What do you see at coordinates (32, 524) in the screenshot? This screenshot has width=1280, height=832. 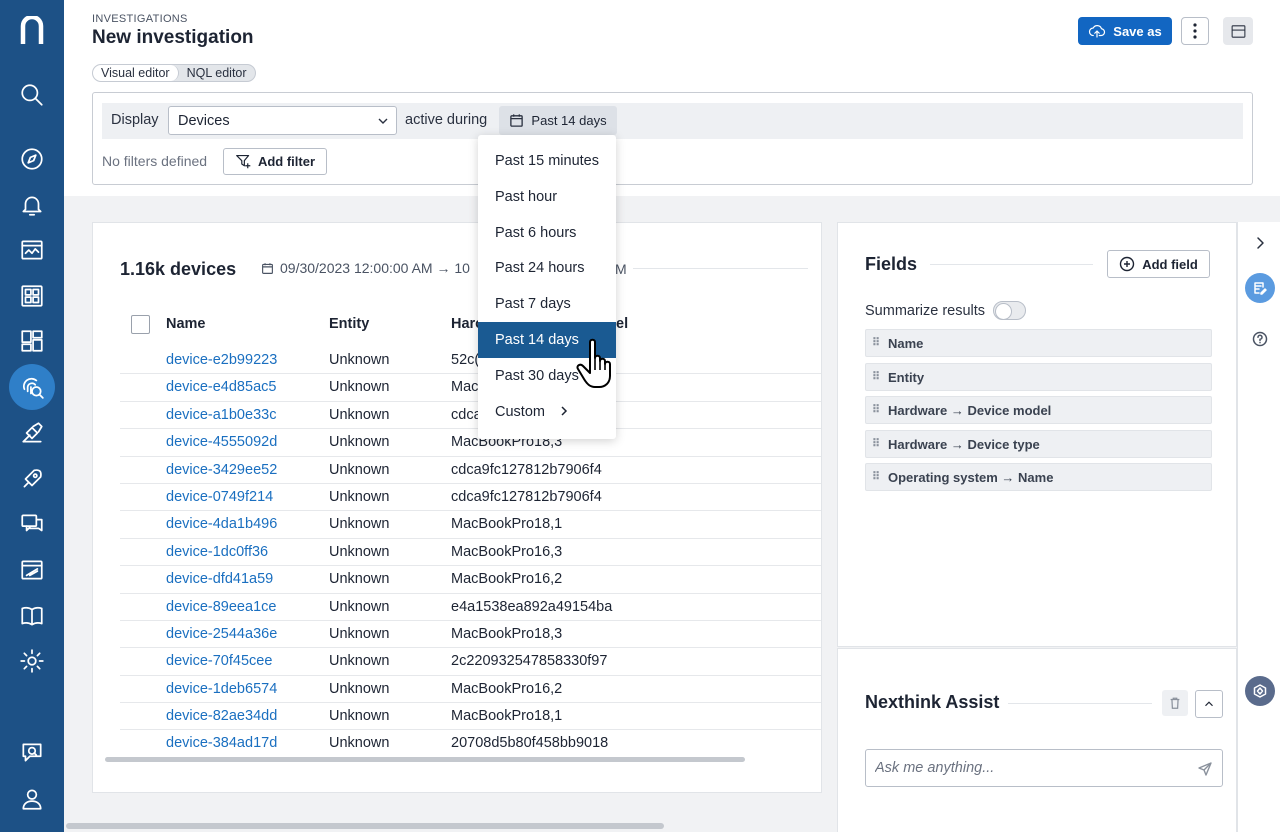 I see `nav-engage` at bounding box center [32, 524].